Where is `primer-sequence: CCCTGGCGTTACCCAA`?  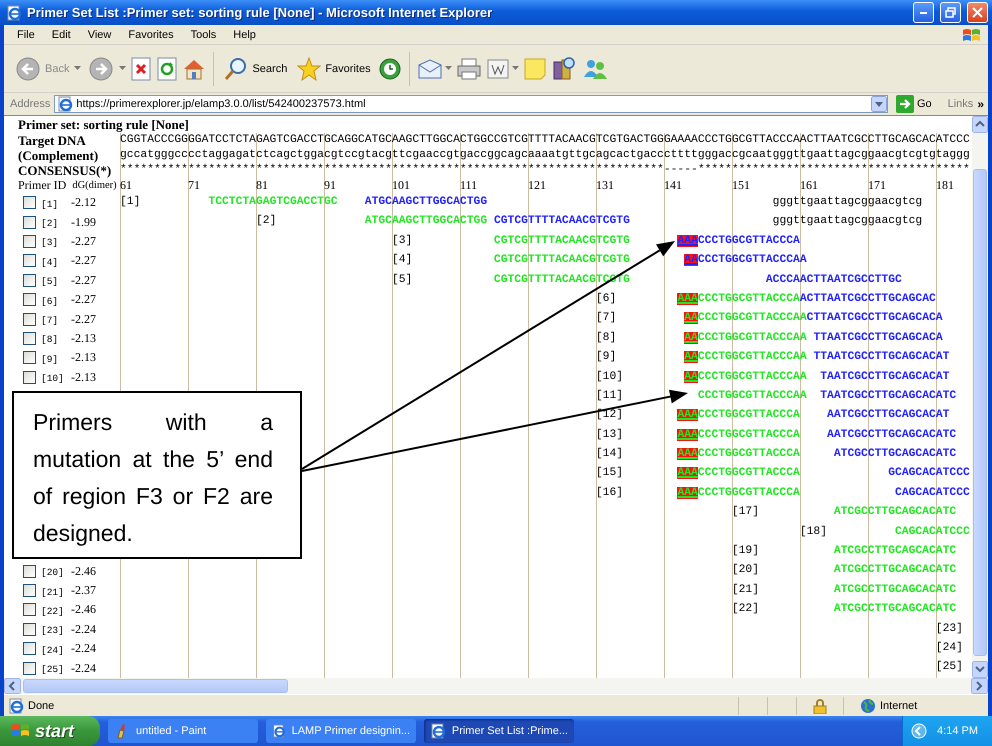
primer-sequence: CCCTGGCGTTACCCAA is located at coordinates (752, 260).